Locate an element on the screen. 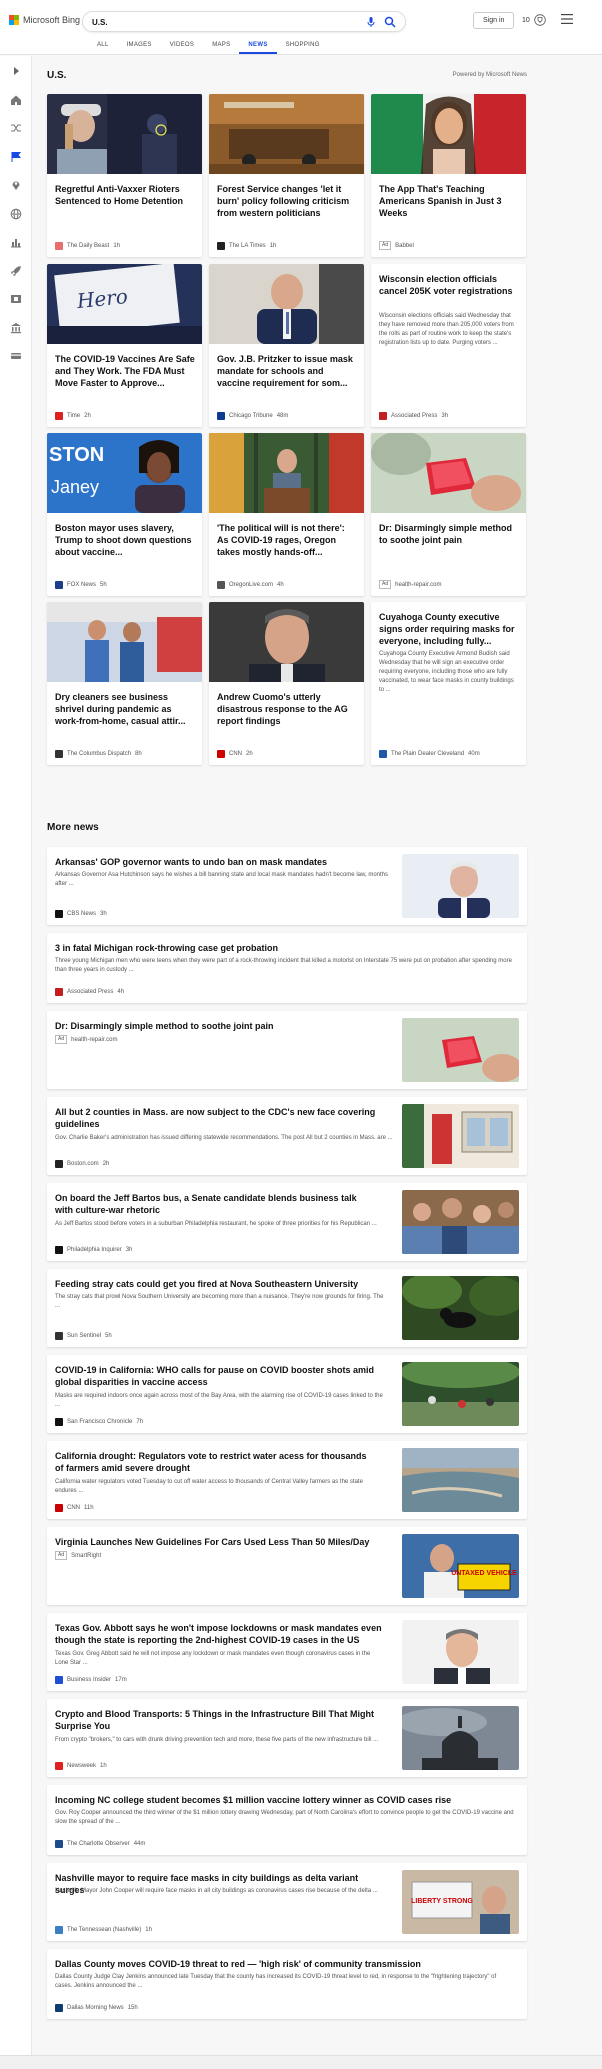 Image resolution: width=602 pixels, height=2069 pixels. timestamp: 7h is located at coordinates (140, 1422).